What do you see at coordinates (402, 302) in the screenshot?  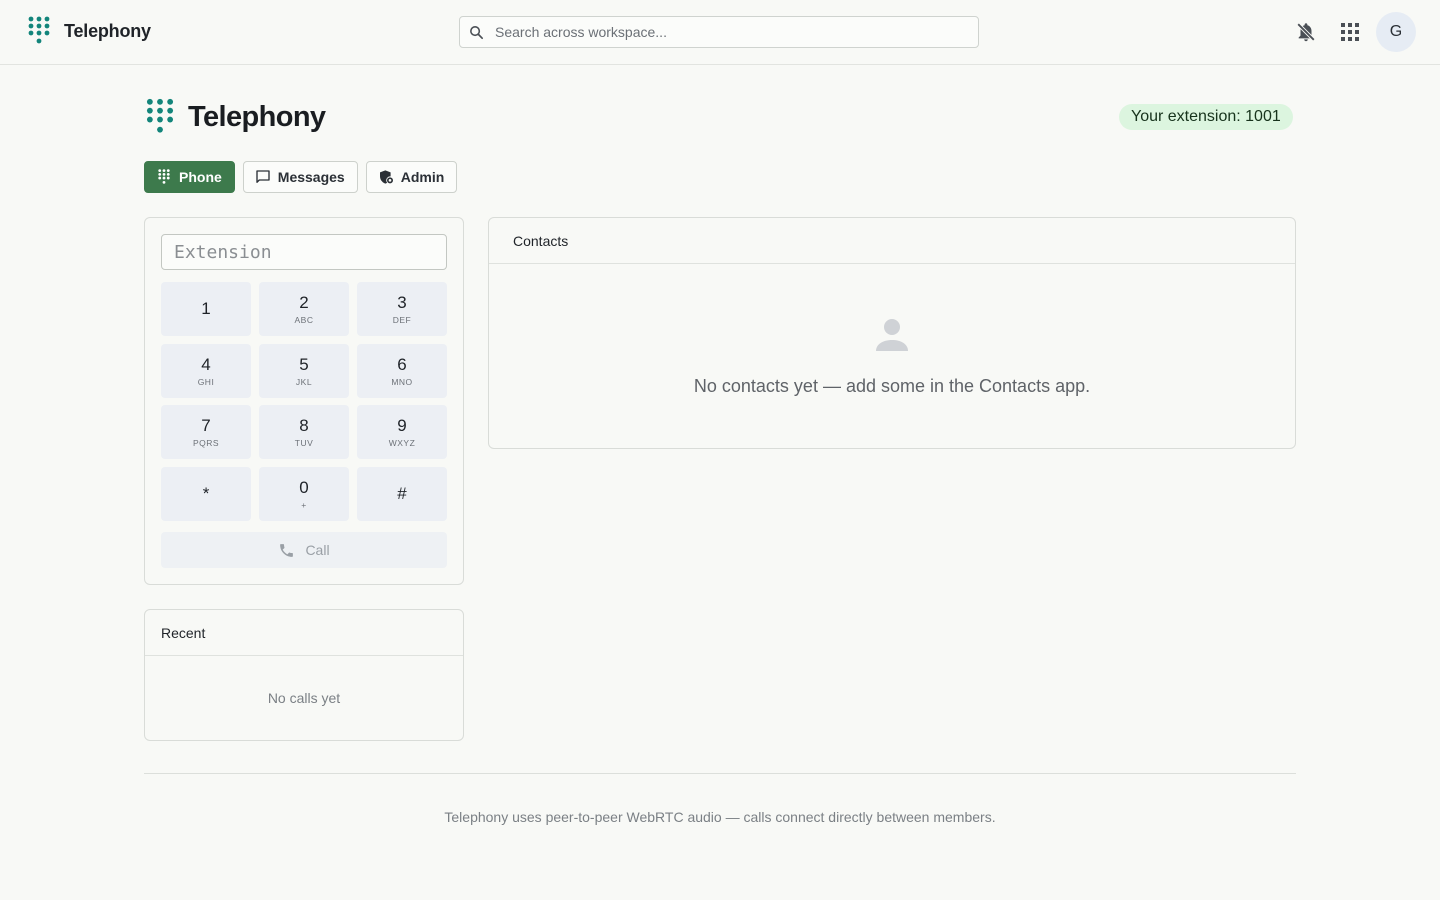 I see `key-digit: 3` at bounding box center [402, 302].